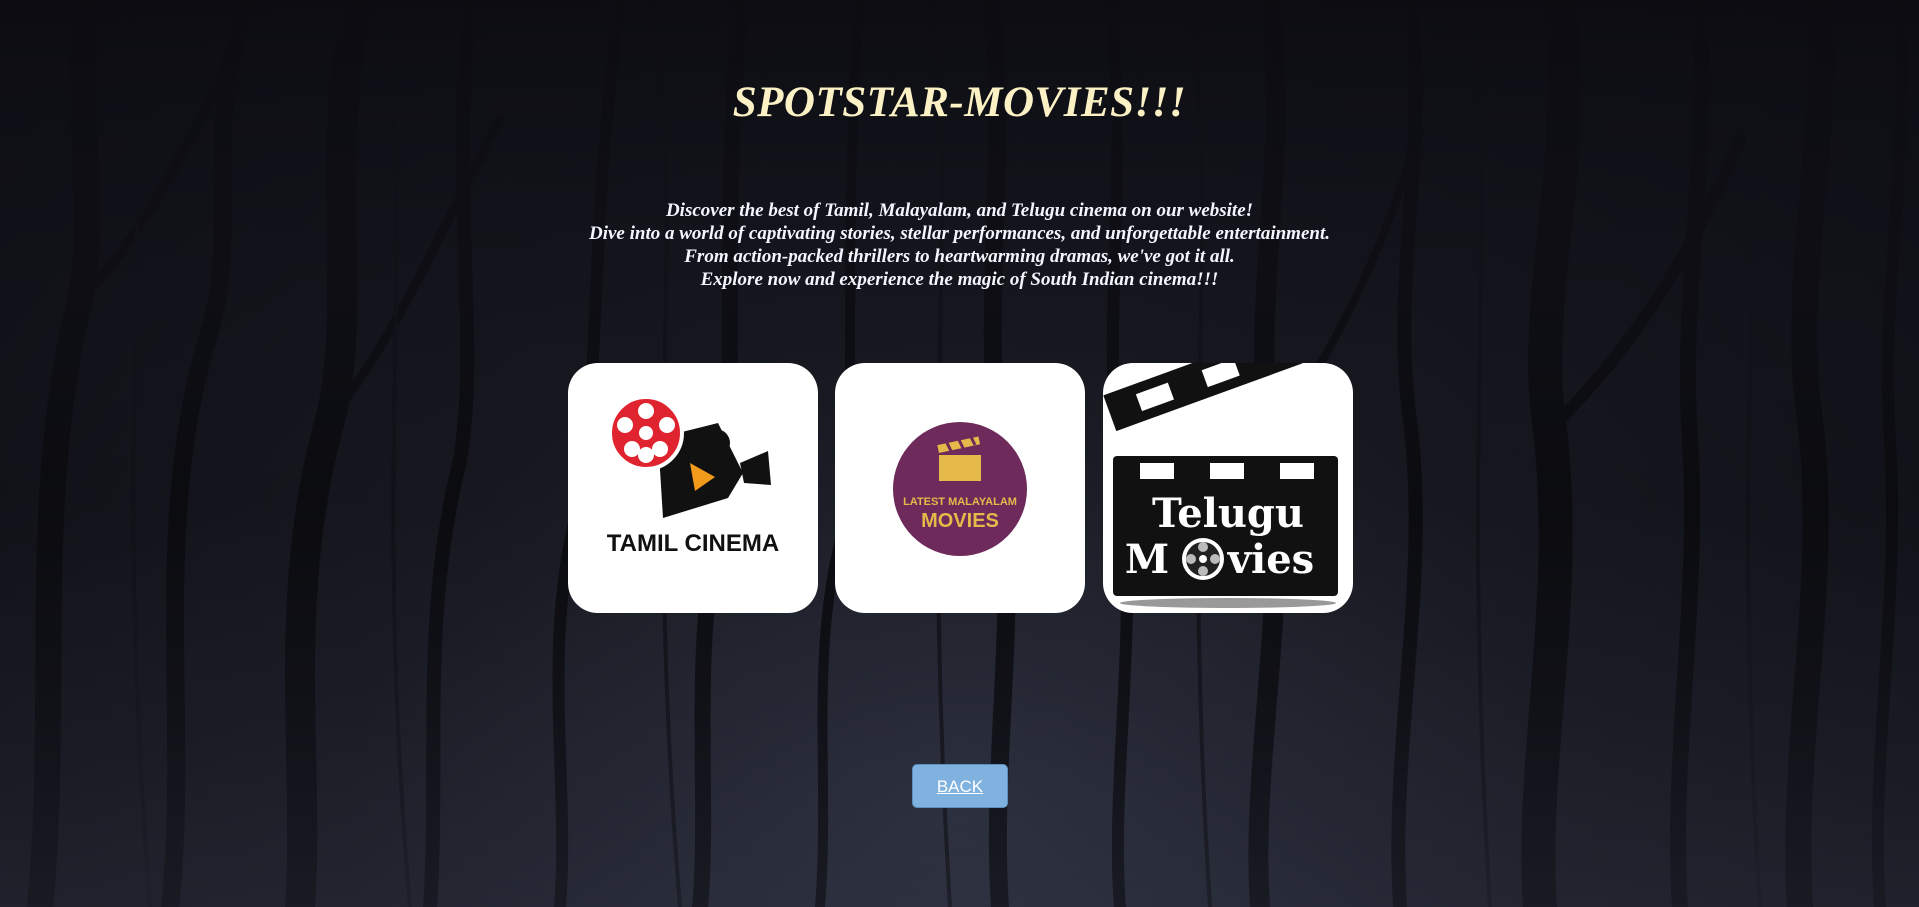 The width and height of the screenshot is (1919, 907). I want to click on telugu-logo-line1: Telugu, so click(1228, 513).